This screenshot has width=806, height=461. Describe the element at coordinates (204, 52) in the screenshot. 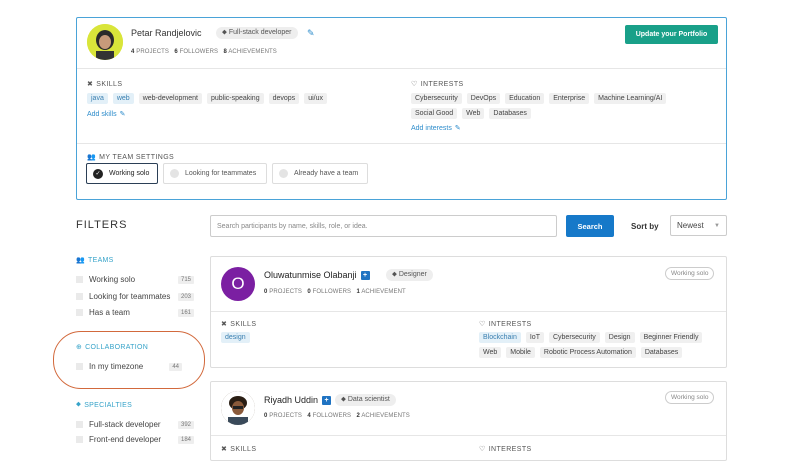

I see `profile-stats: 4 PROJECTS 6 FOLLOWERS 8 ACHIEVEMENTS` at that location.